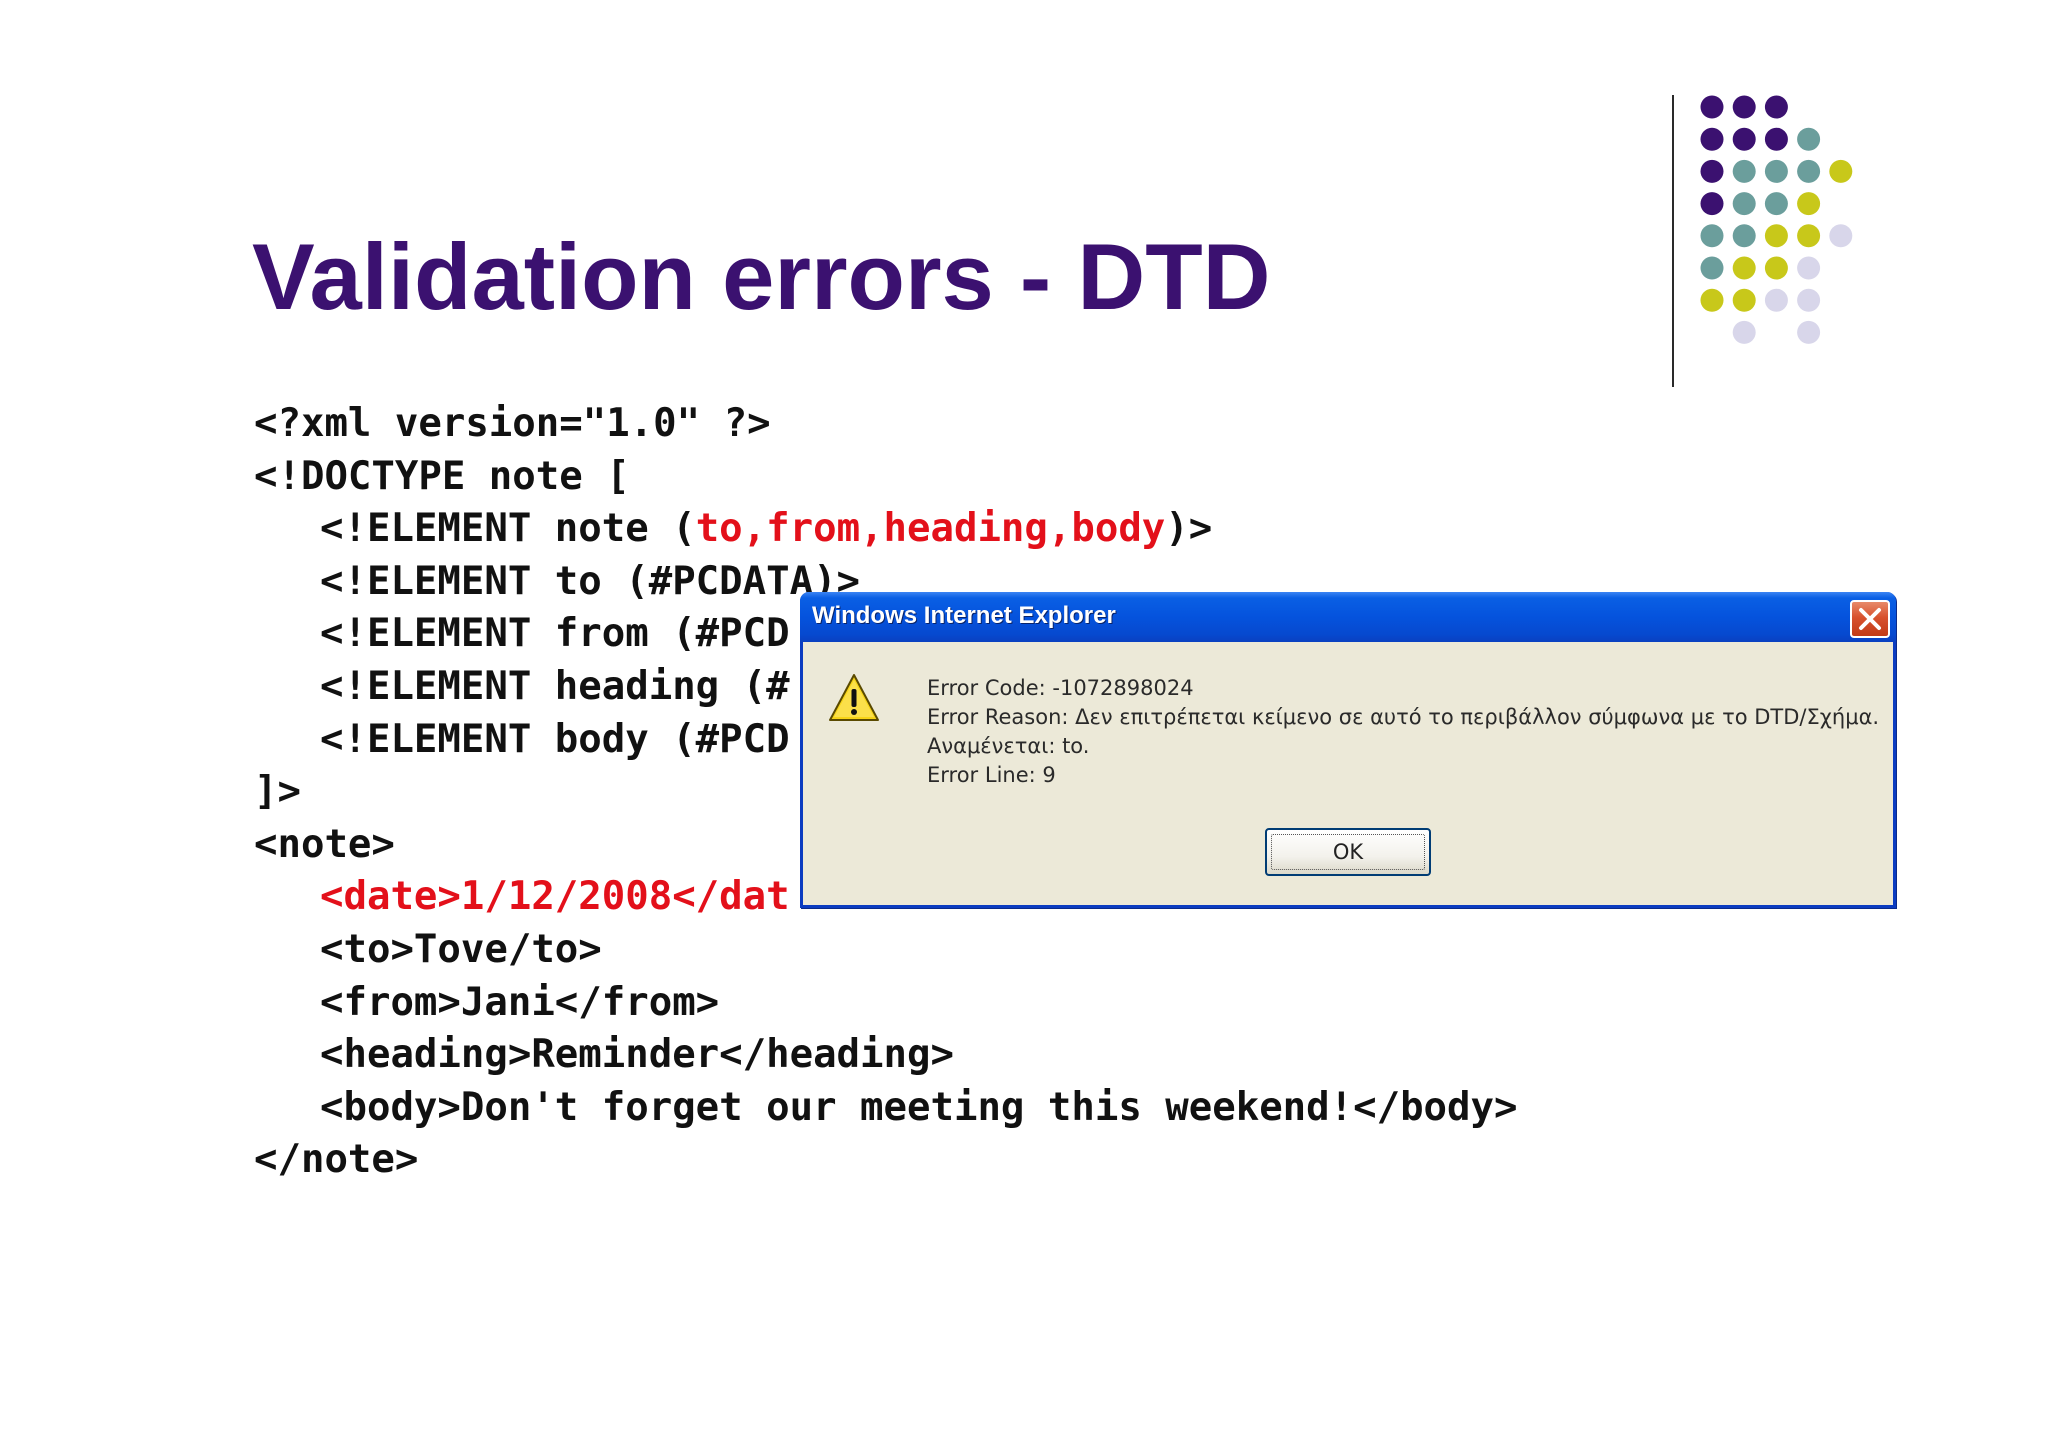 The image size is (2048, 1447). What do you see at coordinates (508, 529) in the screenshot?
I see `code-text: <!ELEMENT note (` at bounding box center [508, 529].